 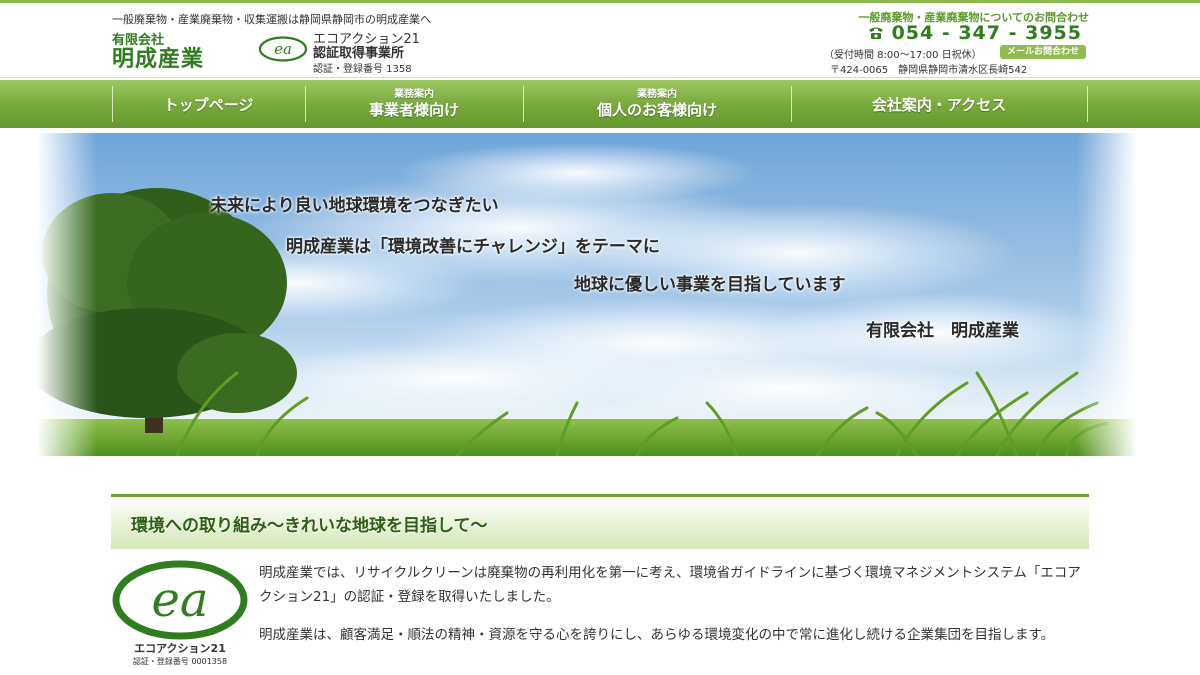 I want to click on company-address: 〒424-0065 静岡県静岡市清水区長崎542, so click(x=929, y=70).